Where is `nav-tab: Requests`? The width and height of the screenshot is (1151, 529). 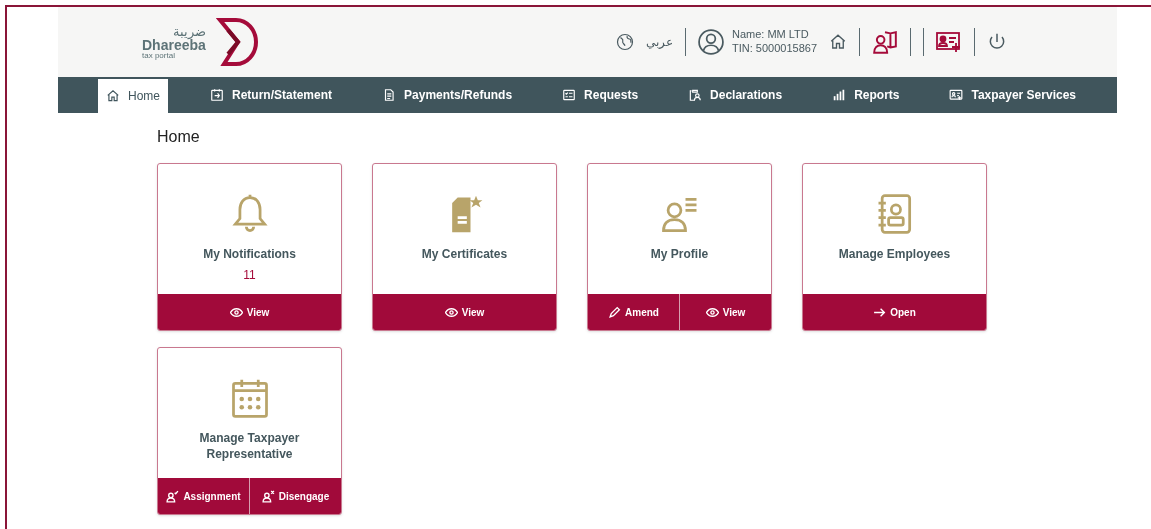 nav-tab: Requests is located at coordinates (600, 95).